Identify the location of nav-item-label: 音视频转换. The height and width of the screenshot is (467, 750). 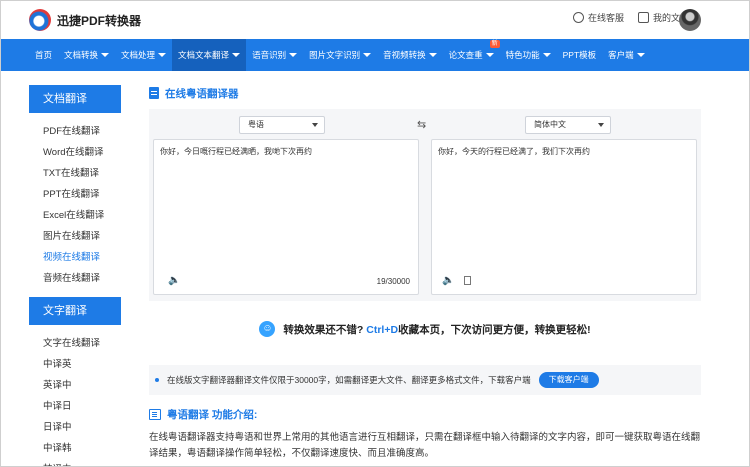
(404, 55).